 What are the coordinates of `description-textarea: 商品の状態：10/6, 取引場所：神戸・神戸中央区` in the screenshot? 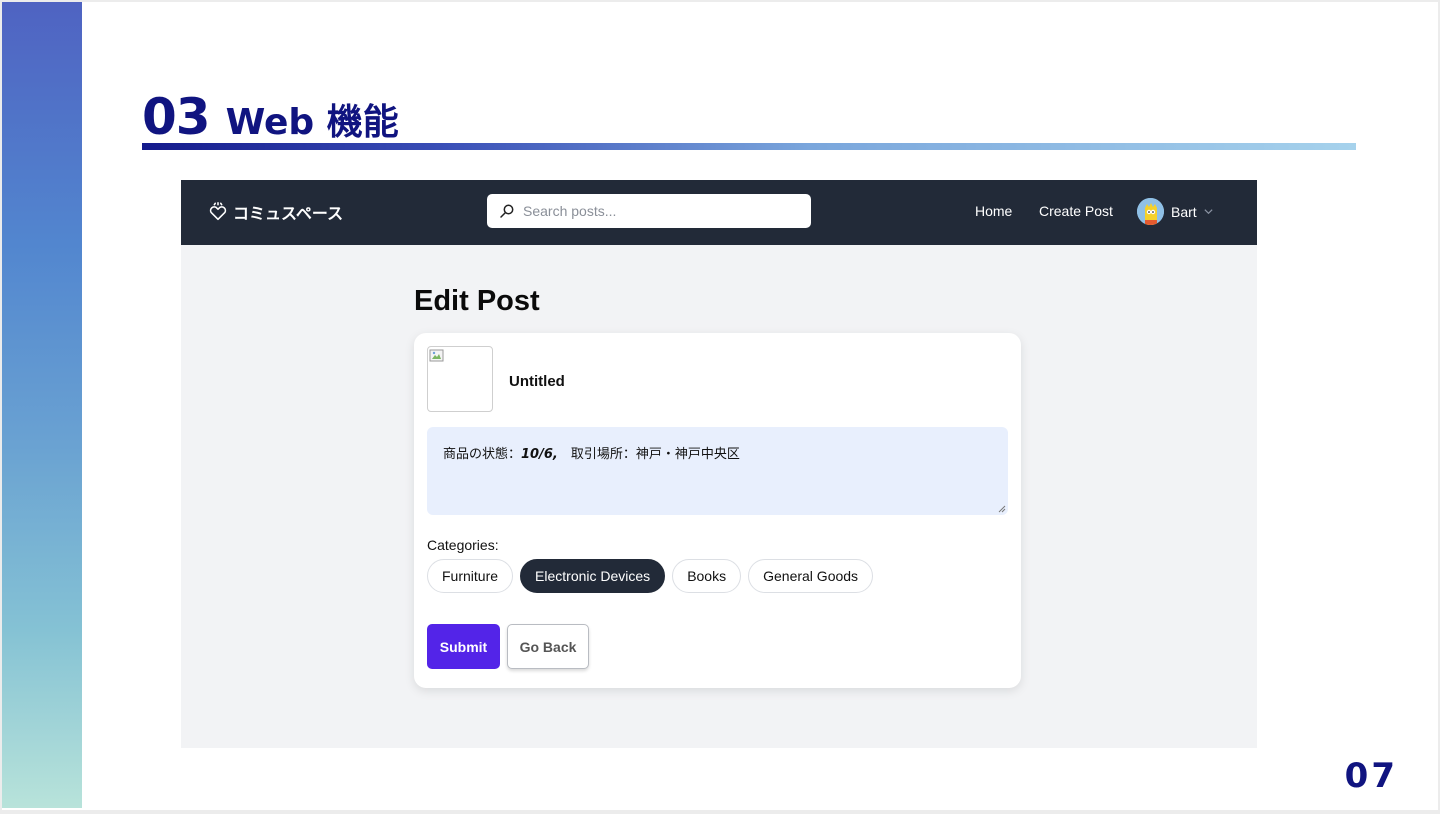 It's located at (717, 471).